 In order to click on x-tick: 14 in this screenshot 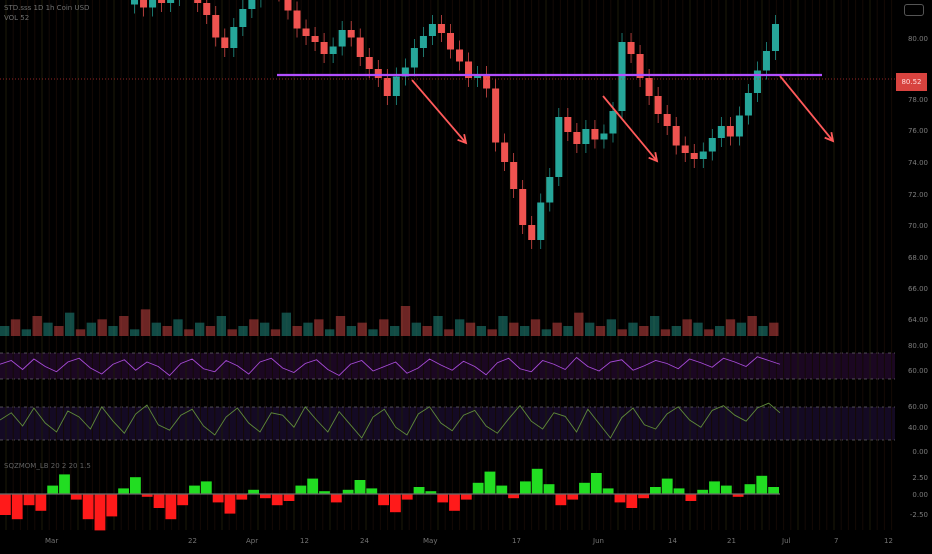, I will do `click(672, 541)`.